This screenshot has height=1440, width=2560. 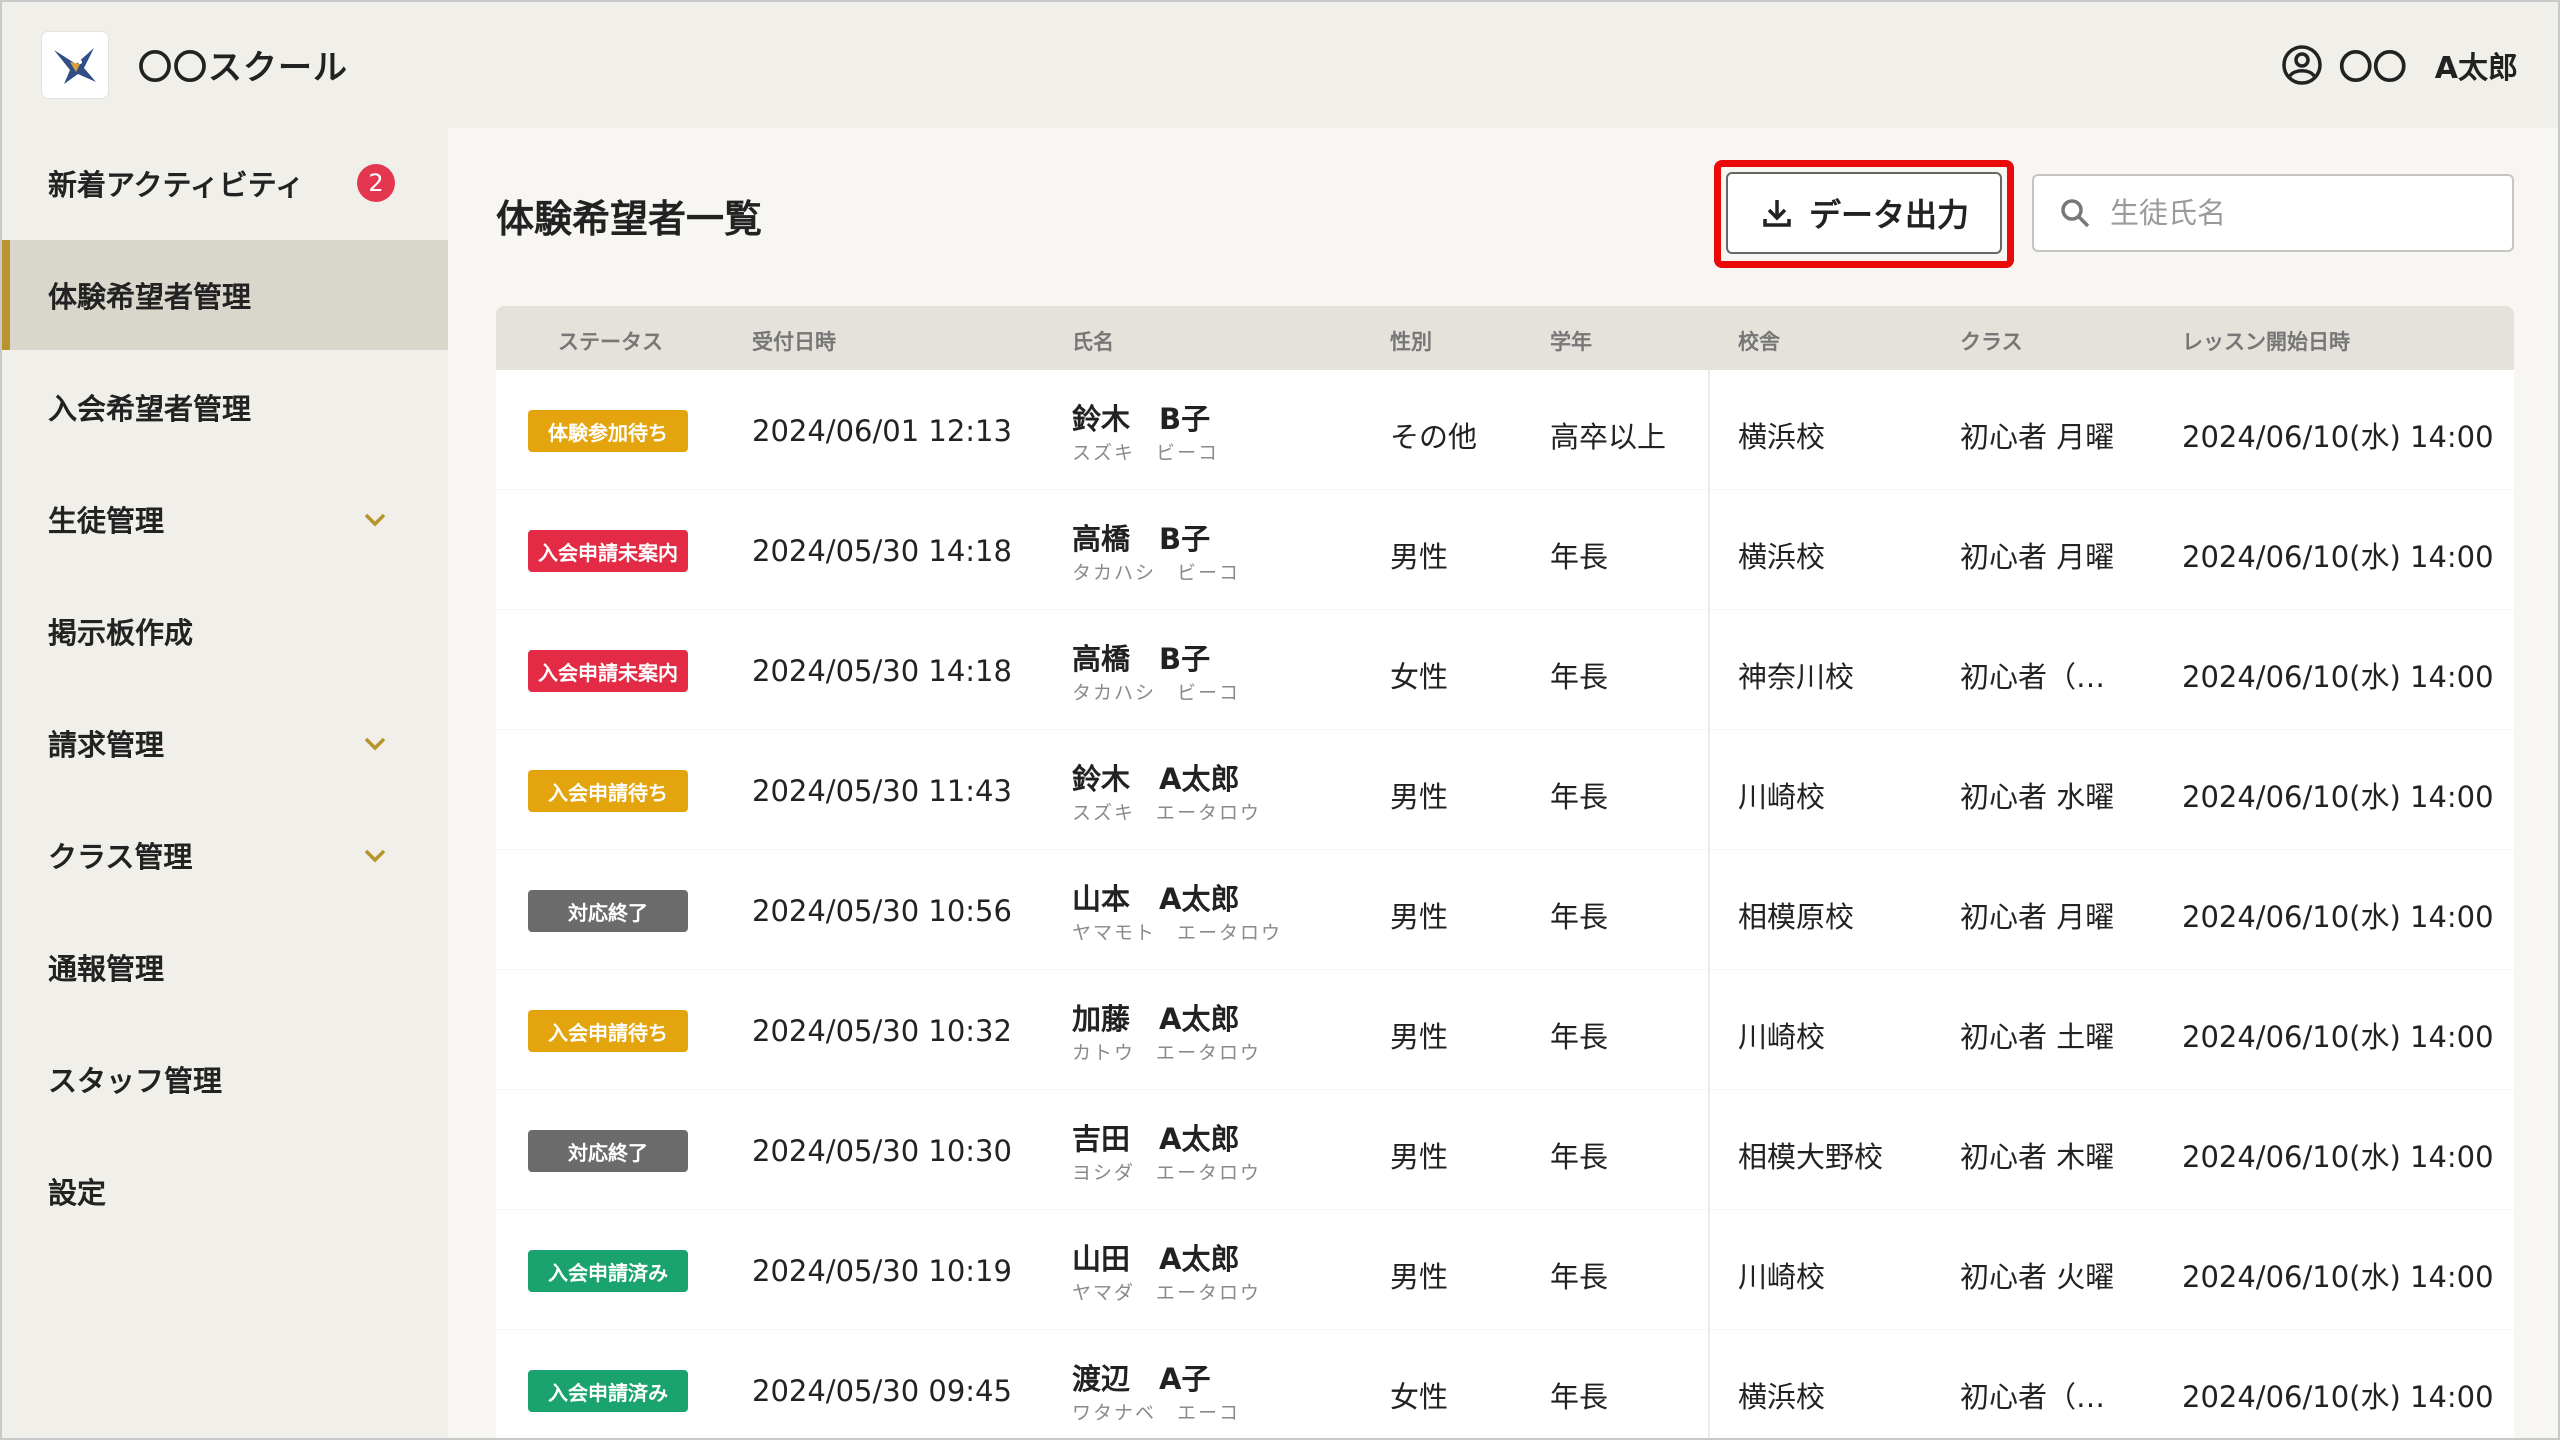 I want to click on column-header-class: クラス, so click(x=1991, y=341).